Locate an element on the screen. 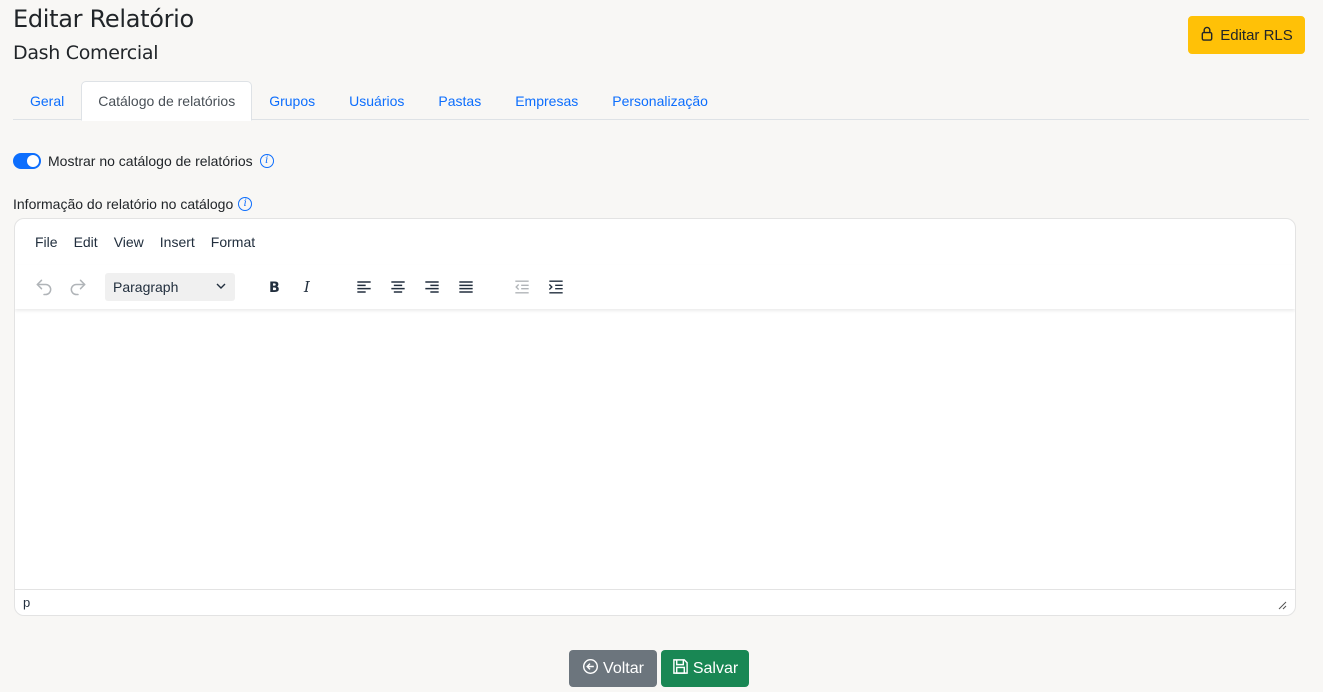 This screenshot has height=692, width=1323. block-format-select: Paragraph is located at coordinates (170, 287).